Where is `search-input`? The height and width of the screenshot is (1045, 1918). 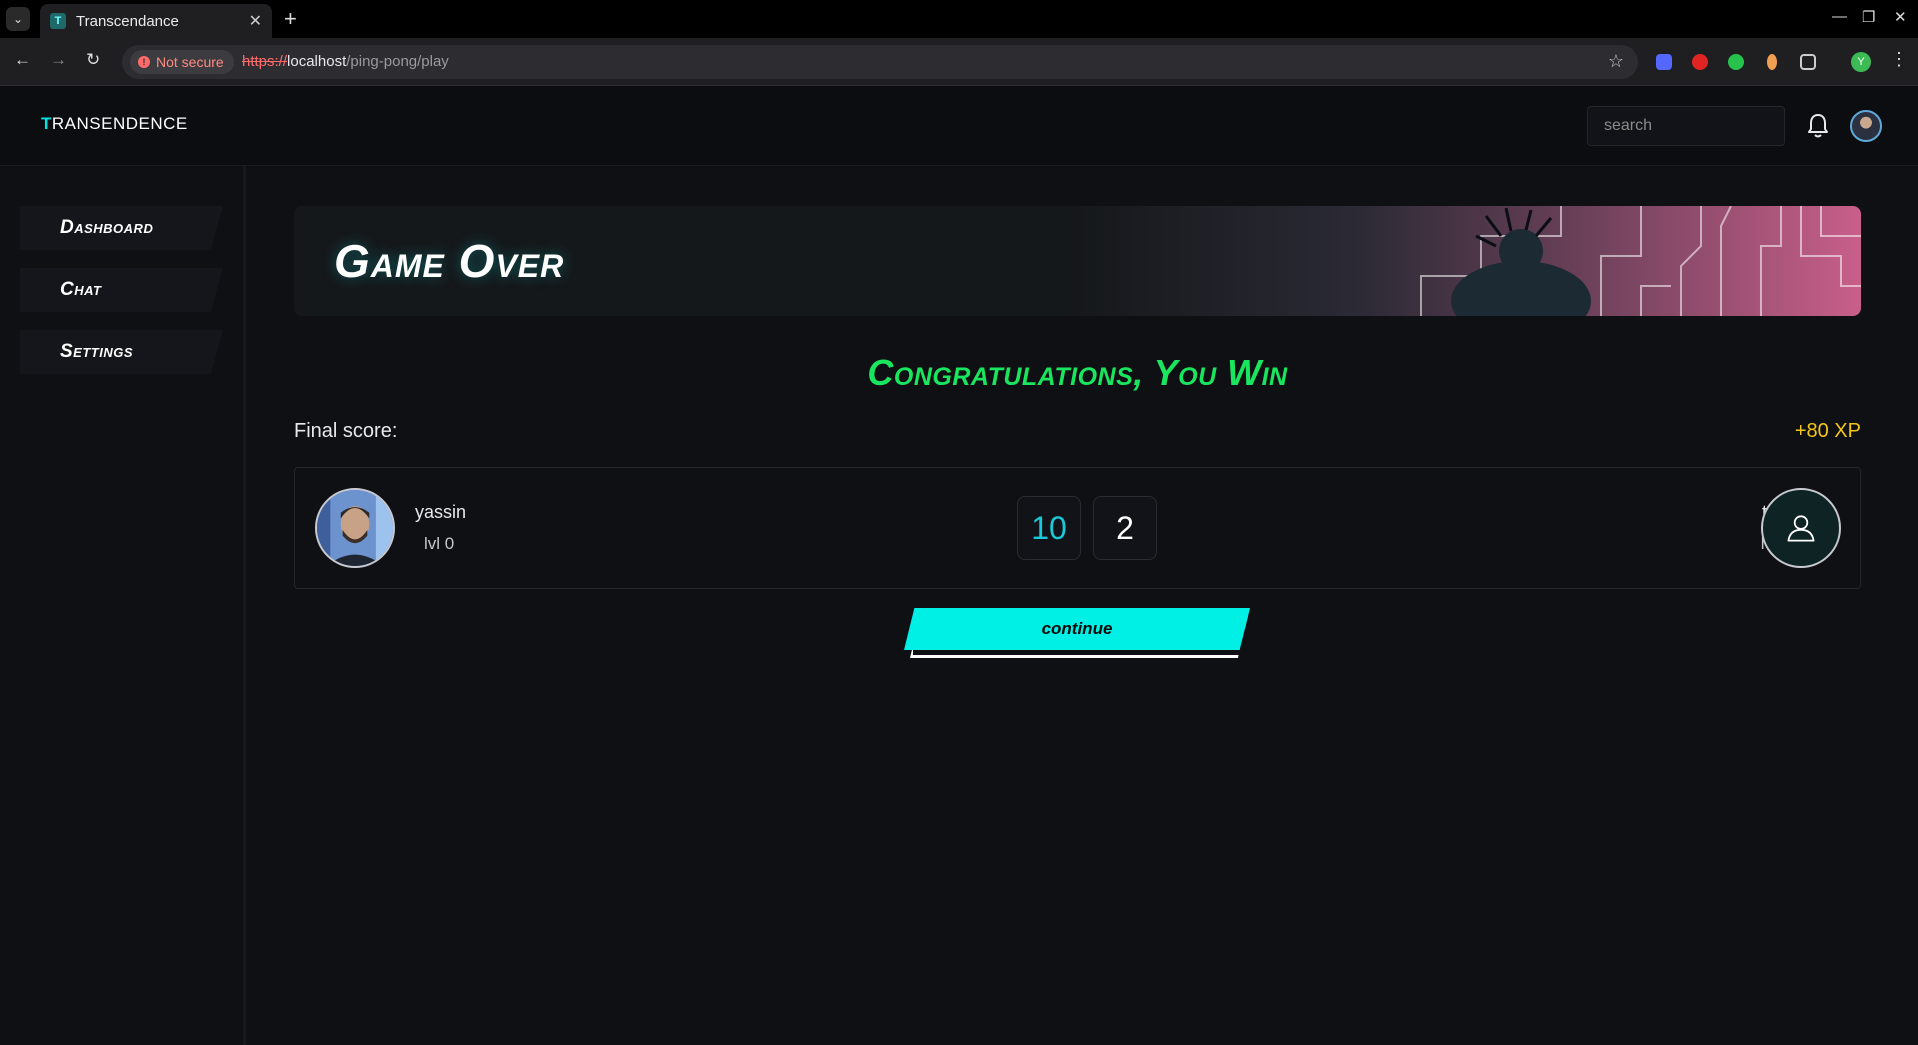 search-input is located at coordinates (1686, 126).